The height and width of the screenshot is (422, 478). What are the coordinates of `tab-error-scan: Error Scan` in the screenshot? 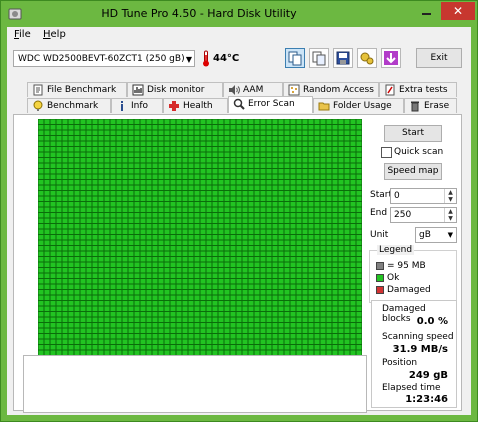 It's located at (270, 104).